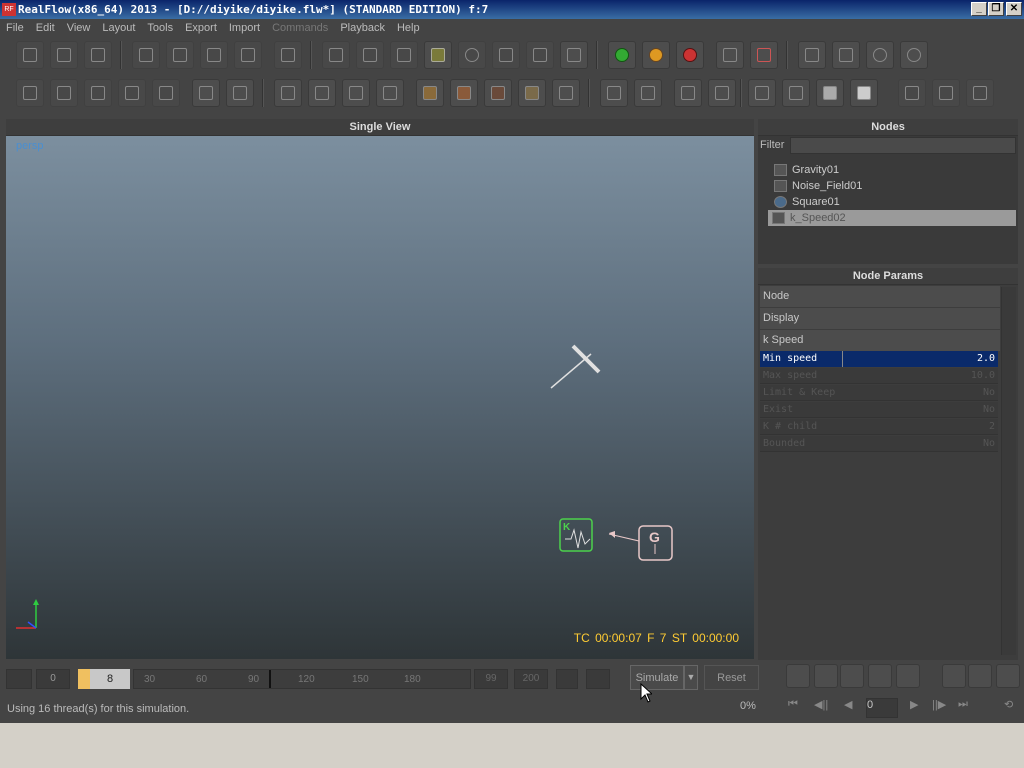  Describe the element at coordinates (180, 55) in the screenshot. I see `move-tool-button` at that location.